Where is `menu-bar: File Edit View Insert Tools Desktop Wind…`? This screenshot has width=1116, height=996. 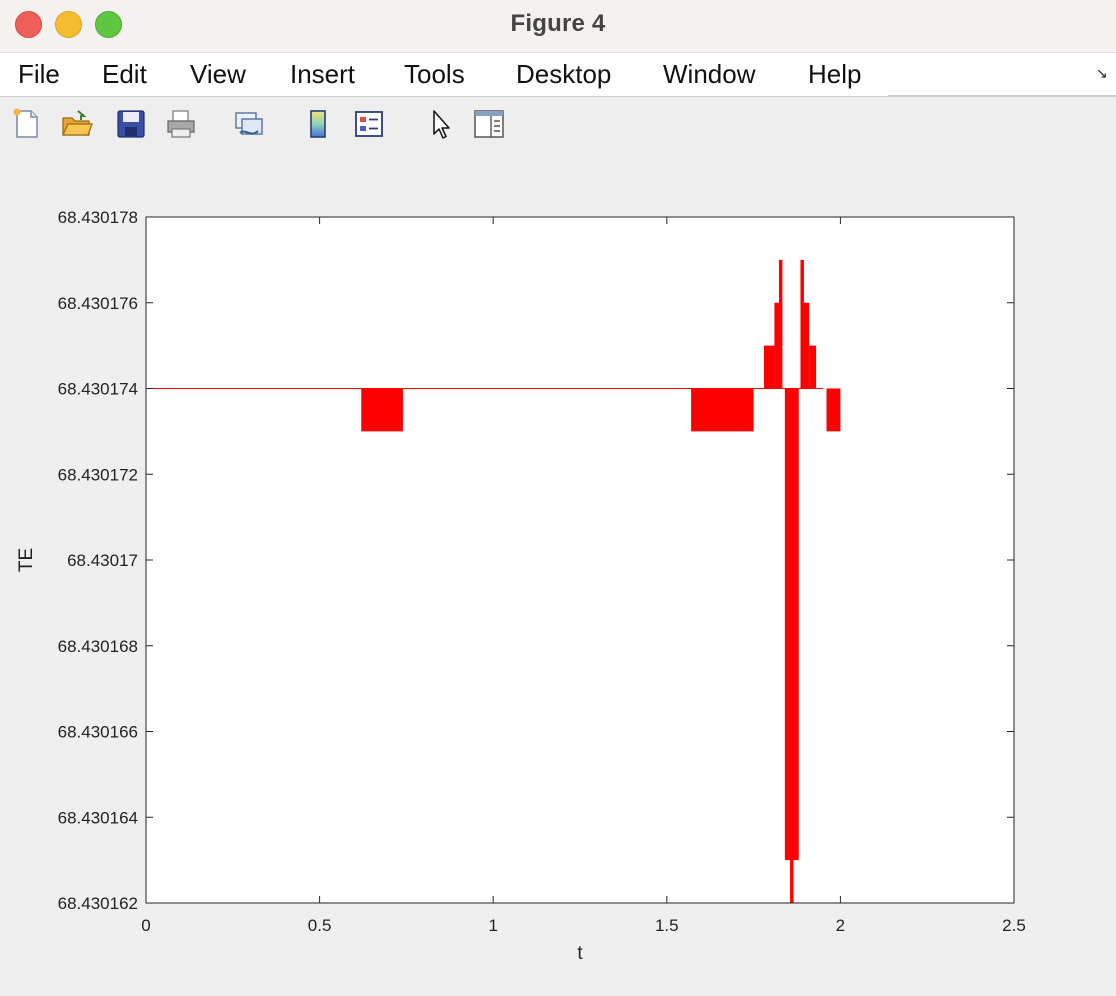
menu-bar: File Edit View Insert Tools Desktop Wind… is located at coordinates (558, 74).